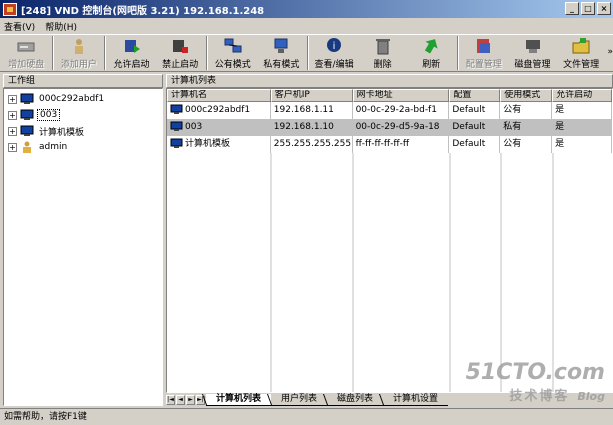 This screenshot has width=613, height=425. I want to click on cell-use-mode: 私有, so click(526, 127).